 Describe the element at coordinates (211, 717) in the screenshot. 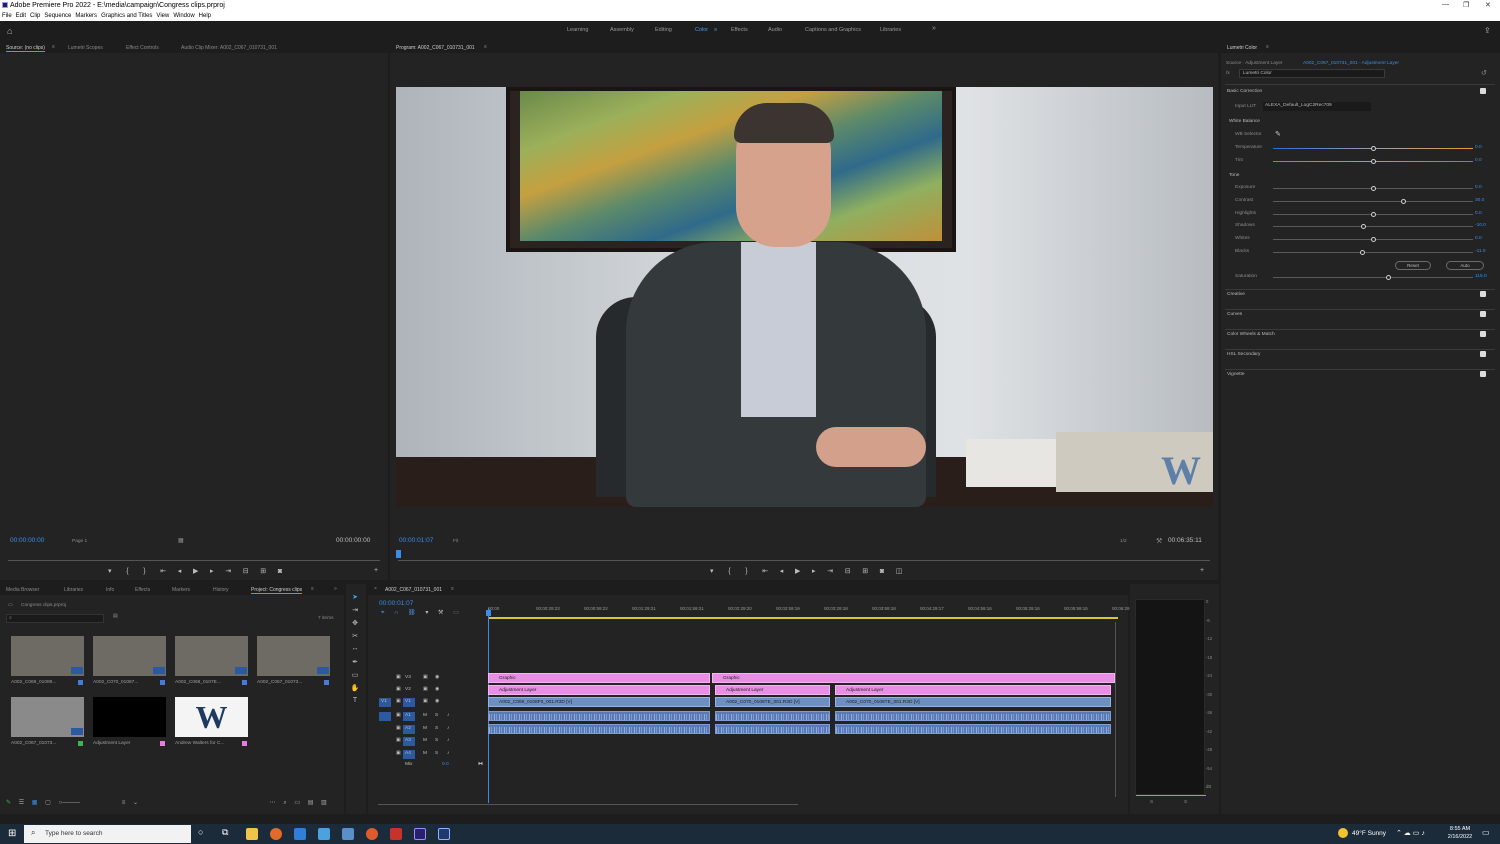

I see `project-thumbnail: W` at that location.